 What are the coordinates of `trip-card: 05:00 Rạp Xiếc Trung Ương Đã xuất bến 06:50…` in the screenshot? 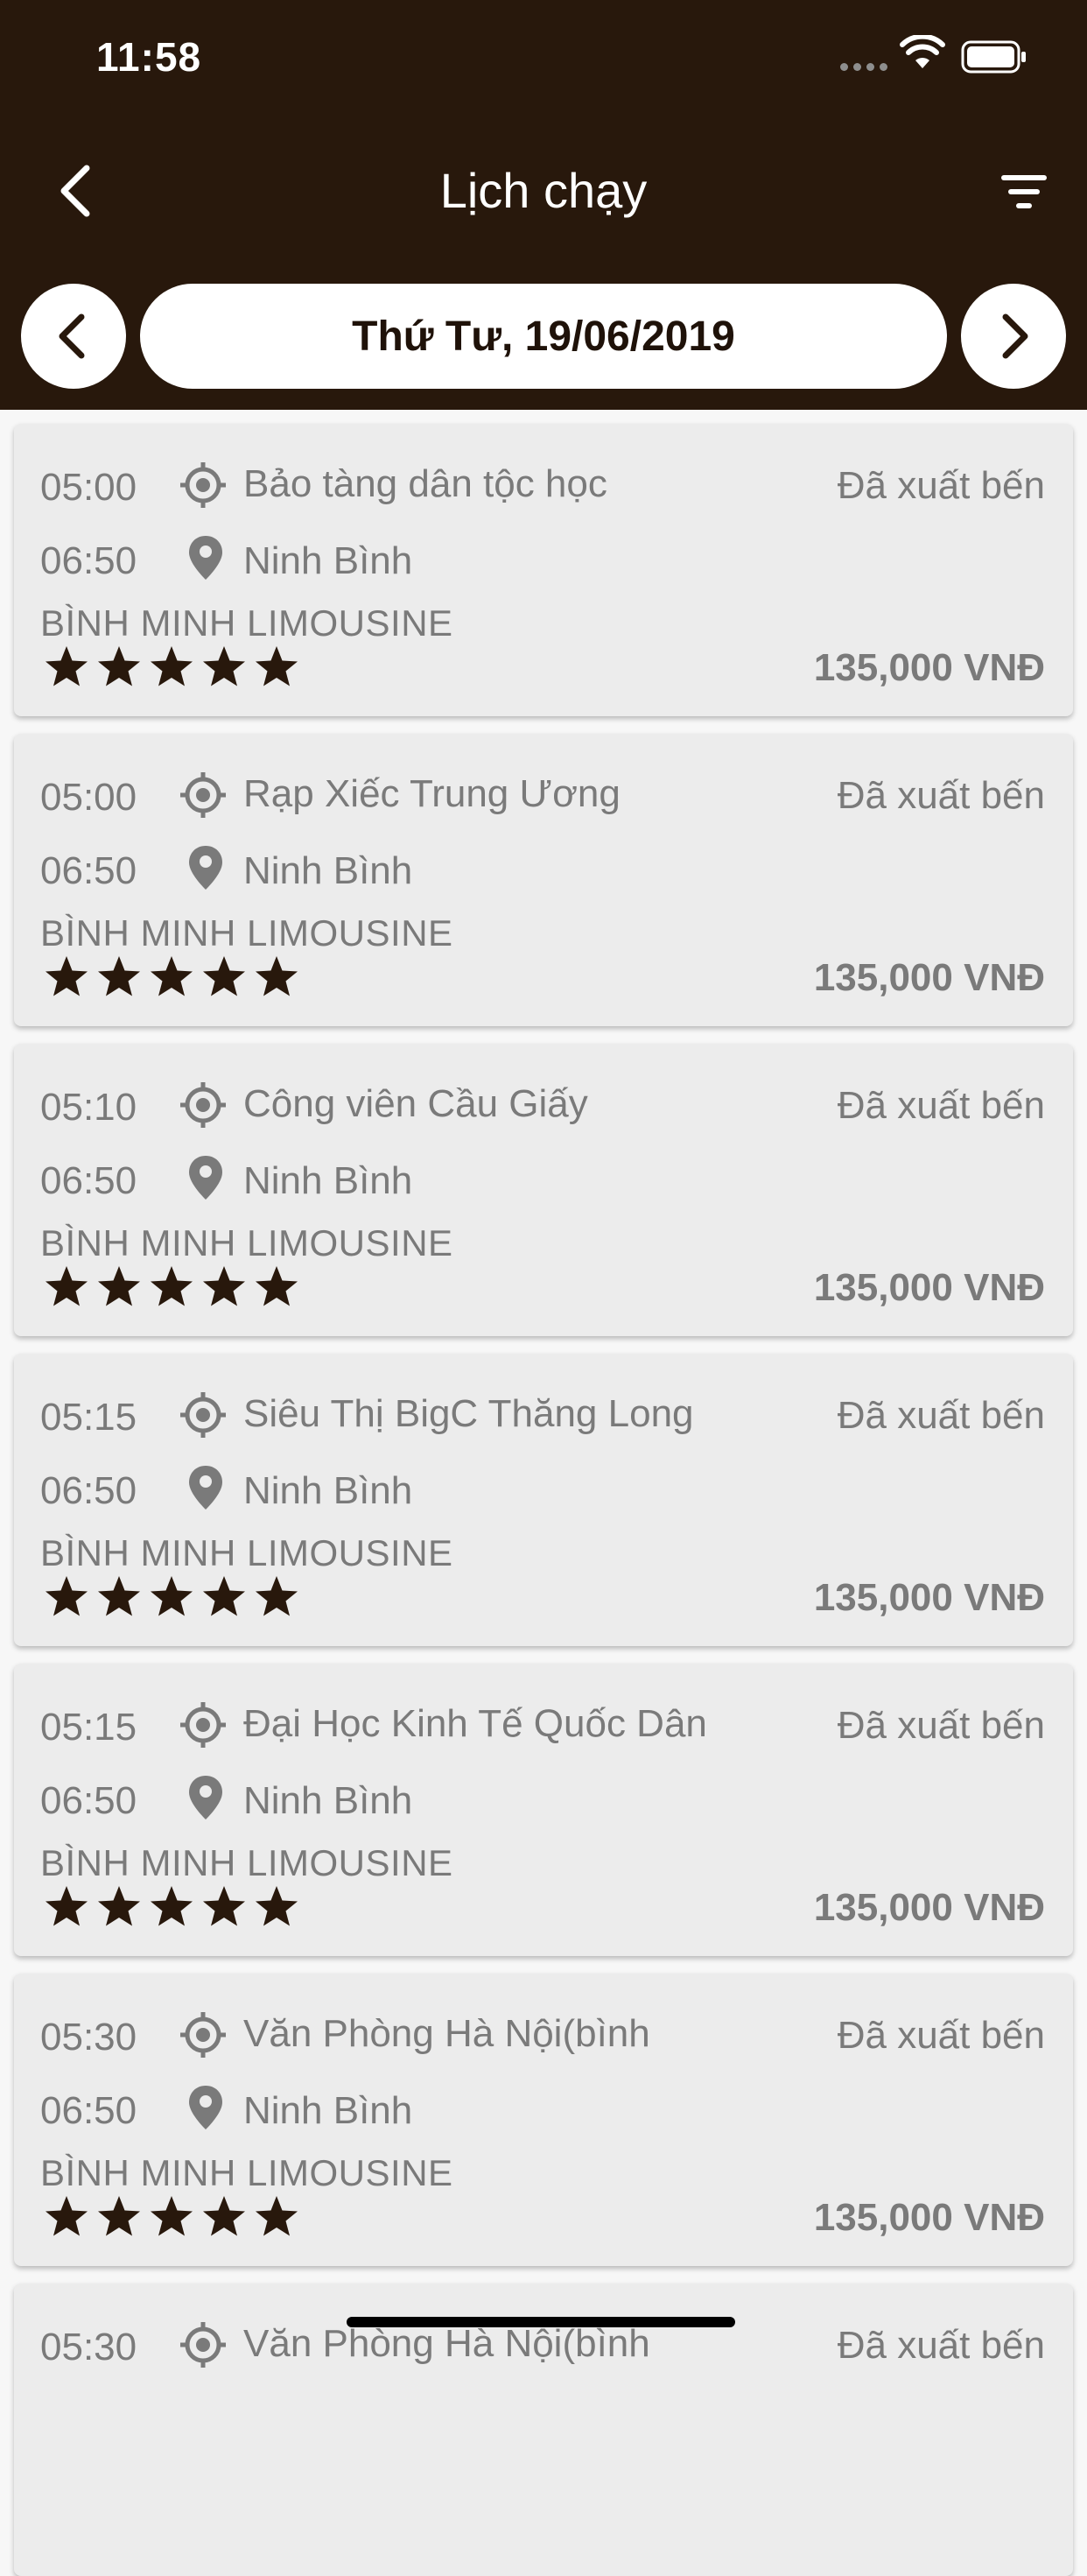 It's located at (543, 880).